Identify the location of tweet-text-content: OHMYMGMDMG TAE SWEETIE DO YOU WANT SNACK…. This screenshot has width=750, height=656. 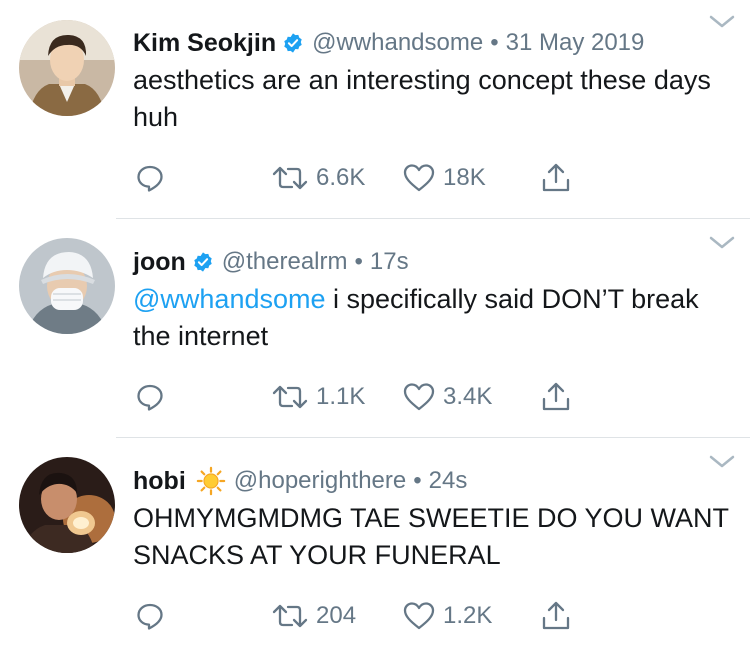
(431, 536).